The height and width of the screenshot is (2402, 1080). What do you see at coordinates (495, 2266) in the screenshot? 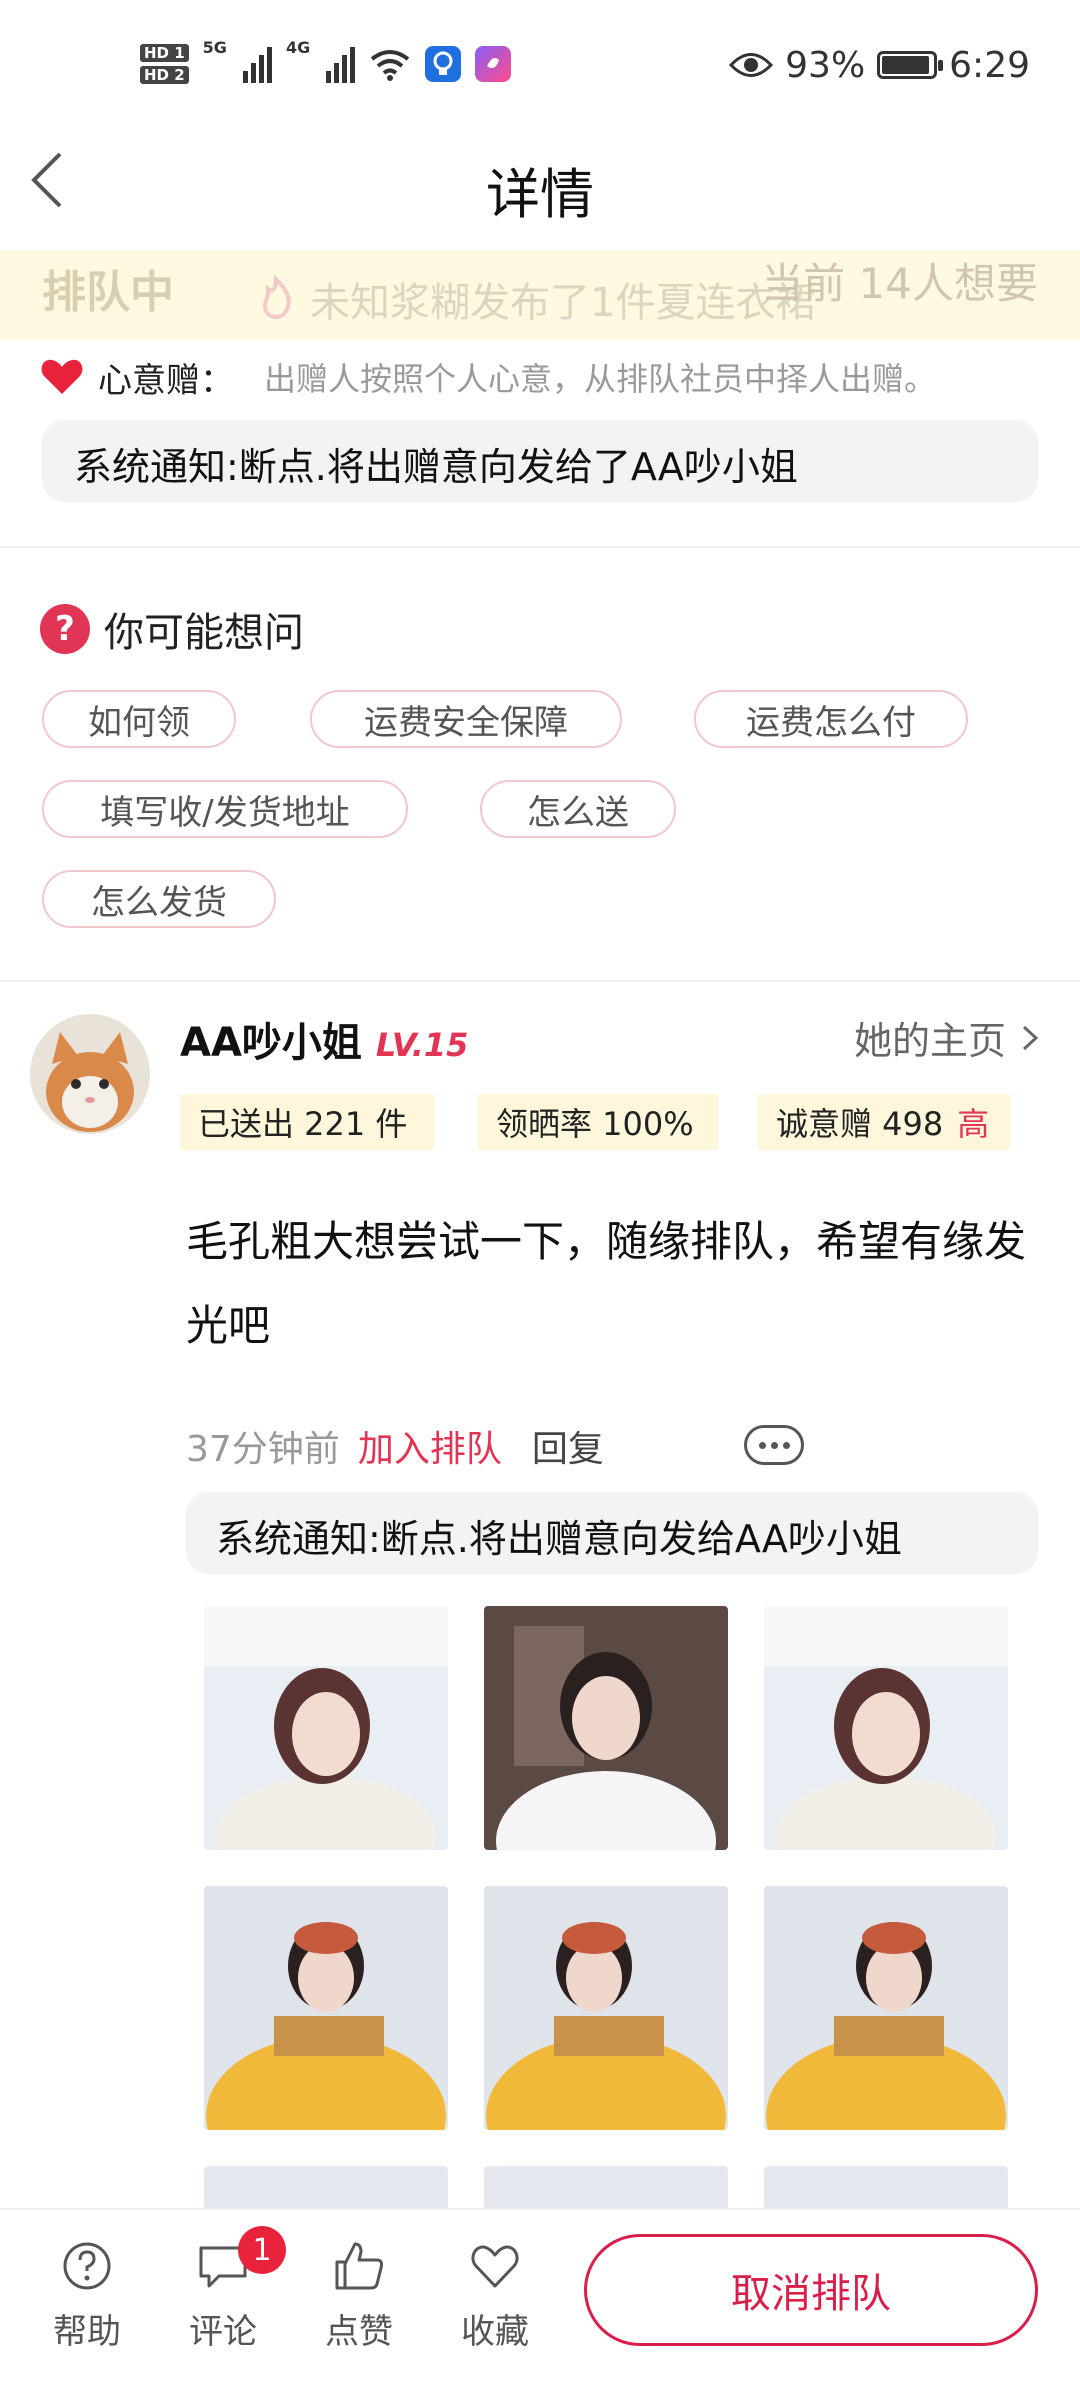
I see `heart-outline-icon` at bounding box center [495, 2266].